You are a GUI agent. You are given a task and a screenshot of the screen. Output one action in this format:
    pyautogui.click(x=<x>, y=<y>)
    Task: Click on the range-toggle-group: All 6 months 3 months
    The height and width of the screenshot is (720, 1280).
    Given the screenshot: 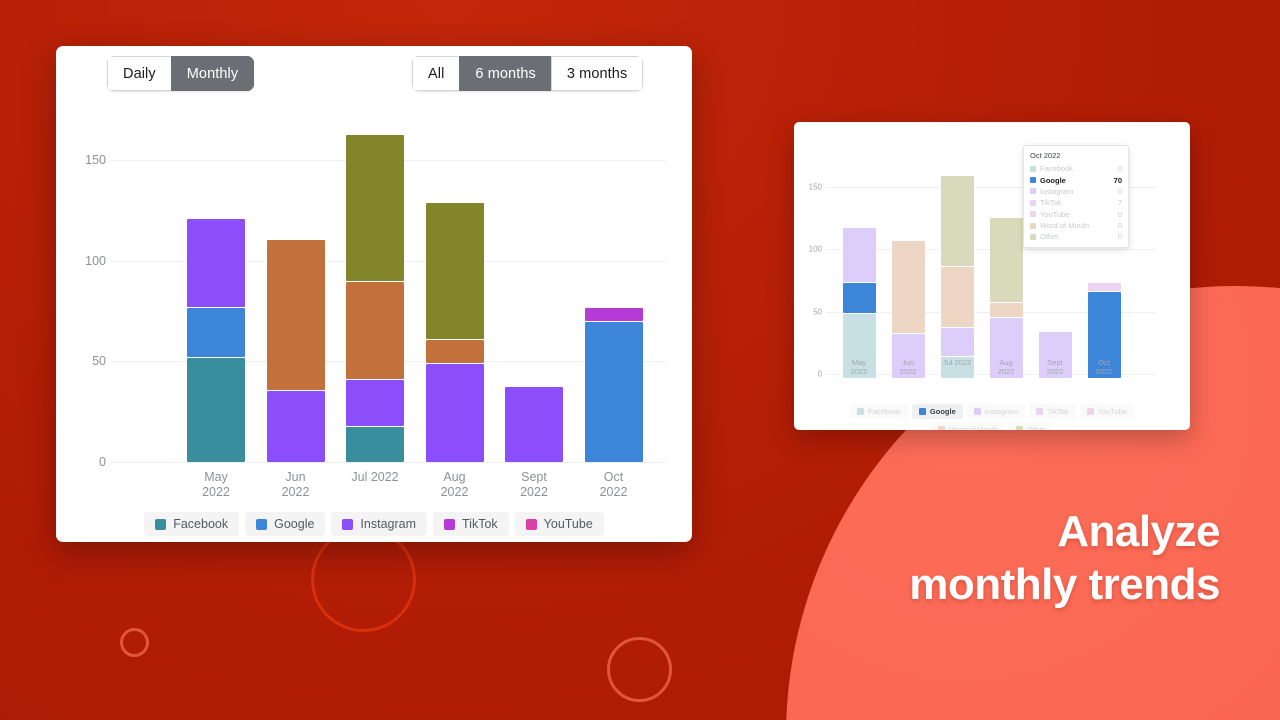 What is the action you would take?
    pyautogui.click(x=528, y=73)
    